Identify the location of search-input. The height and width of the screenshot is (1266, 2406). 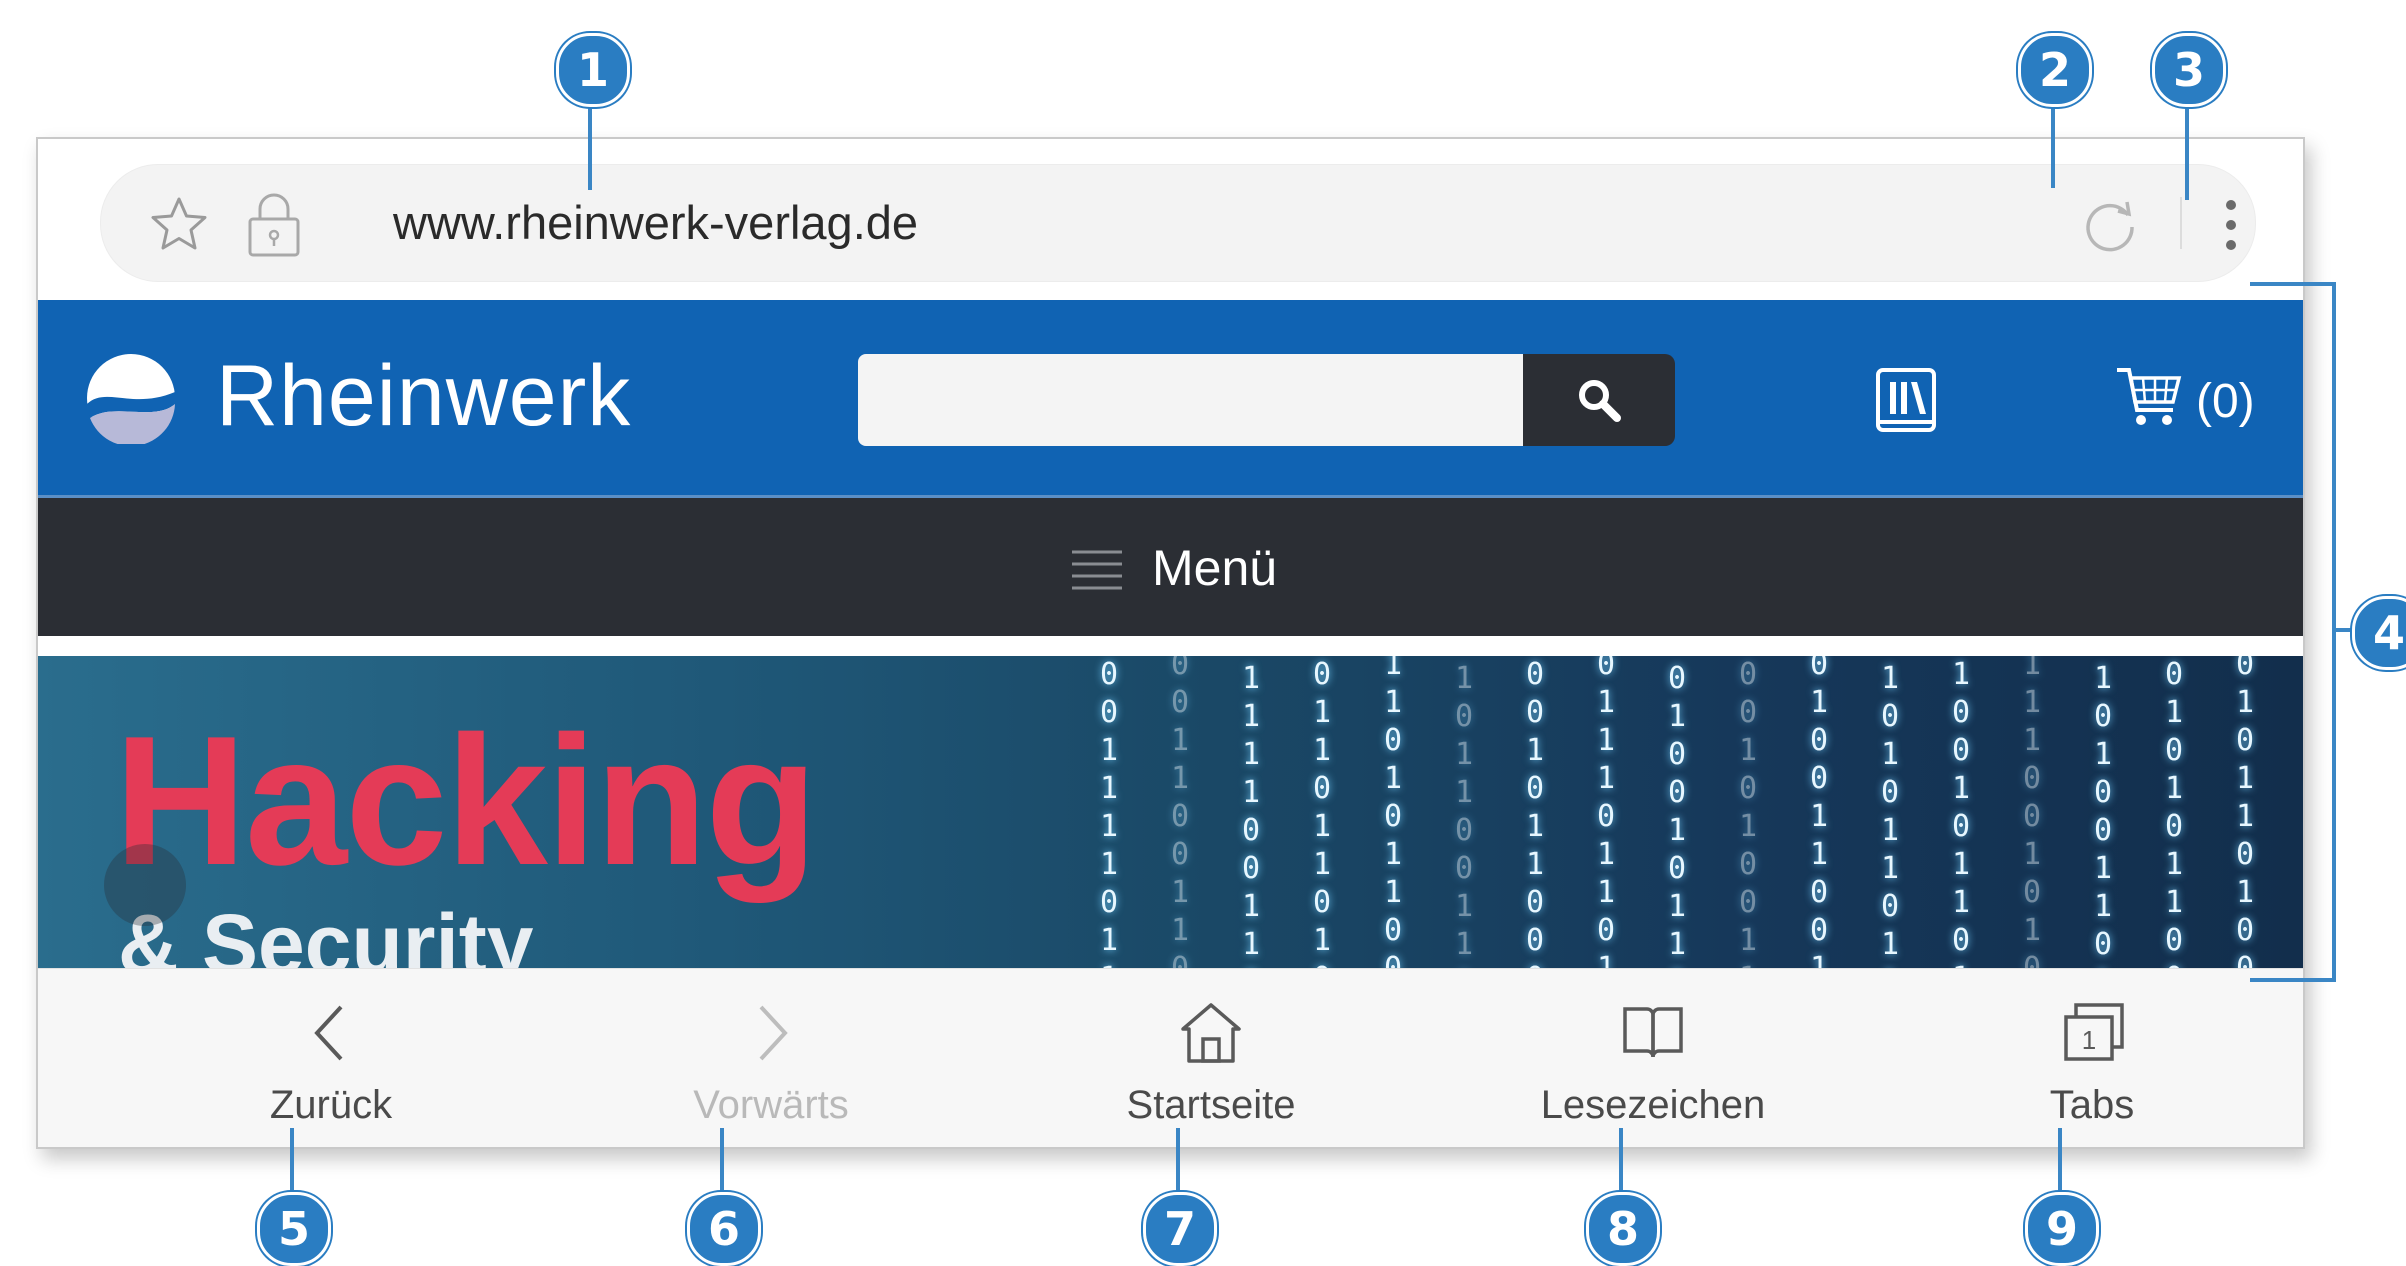
(1210, 400).